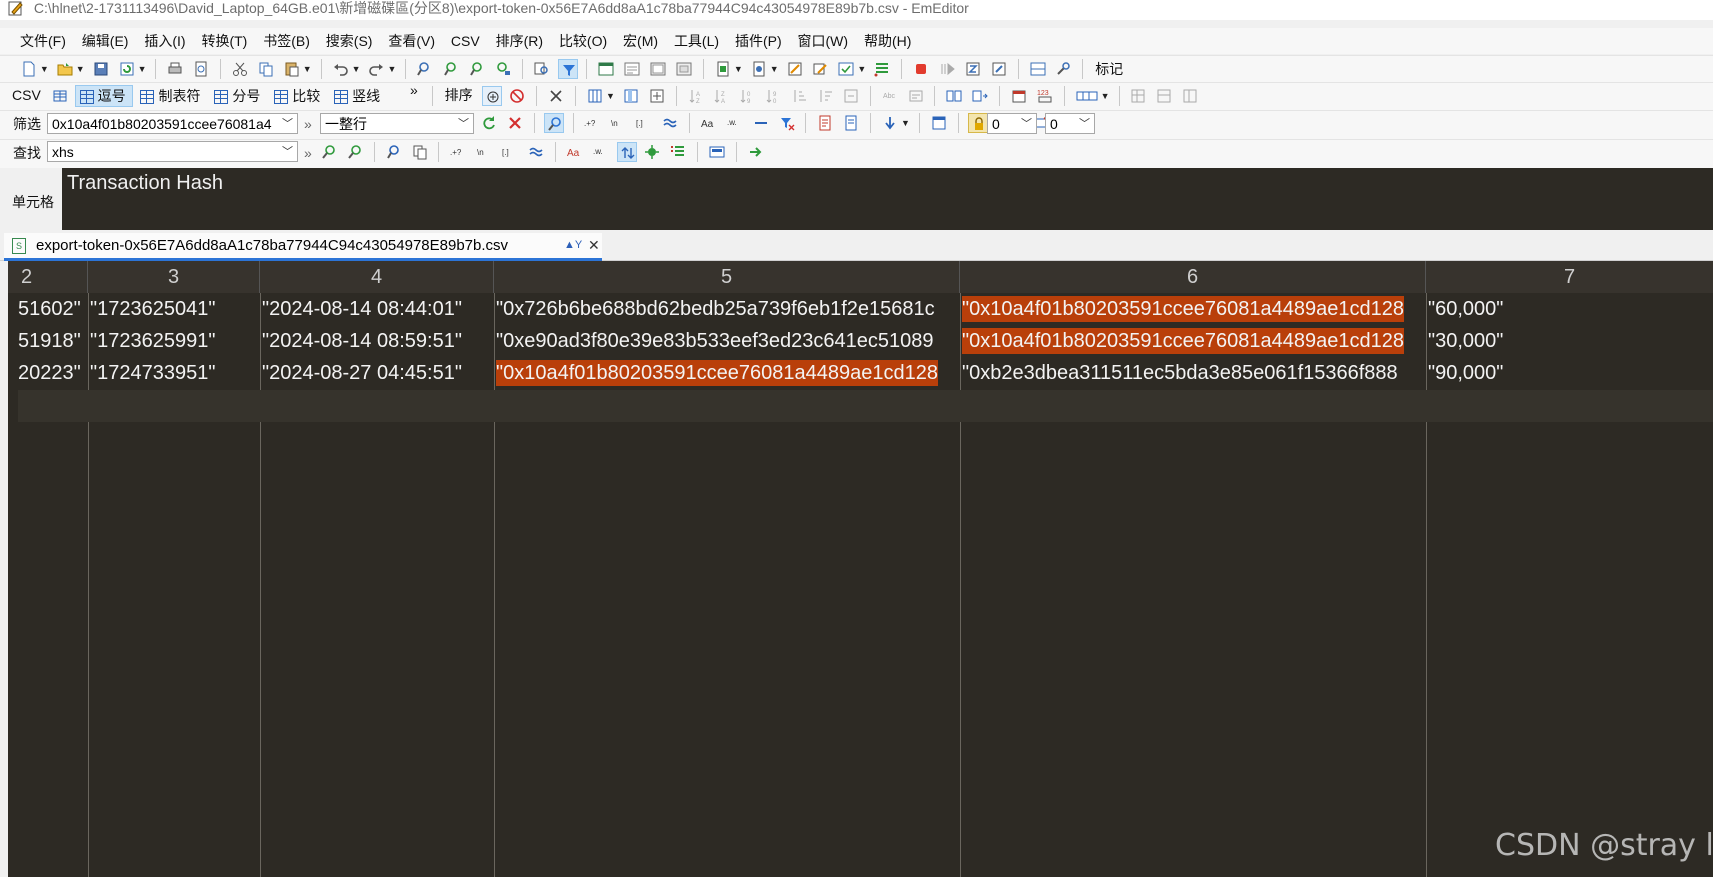  Describe the element at coordinates (1569, 277) in the screenshot. I see `column-header-7: 7` at that location.